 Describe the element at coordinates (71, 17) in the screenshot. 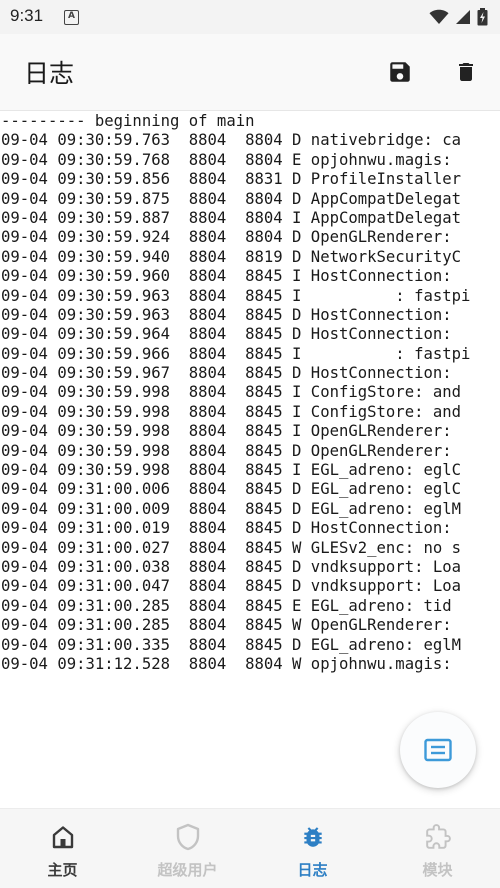

I see `notification-app-icon: A` at that location.